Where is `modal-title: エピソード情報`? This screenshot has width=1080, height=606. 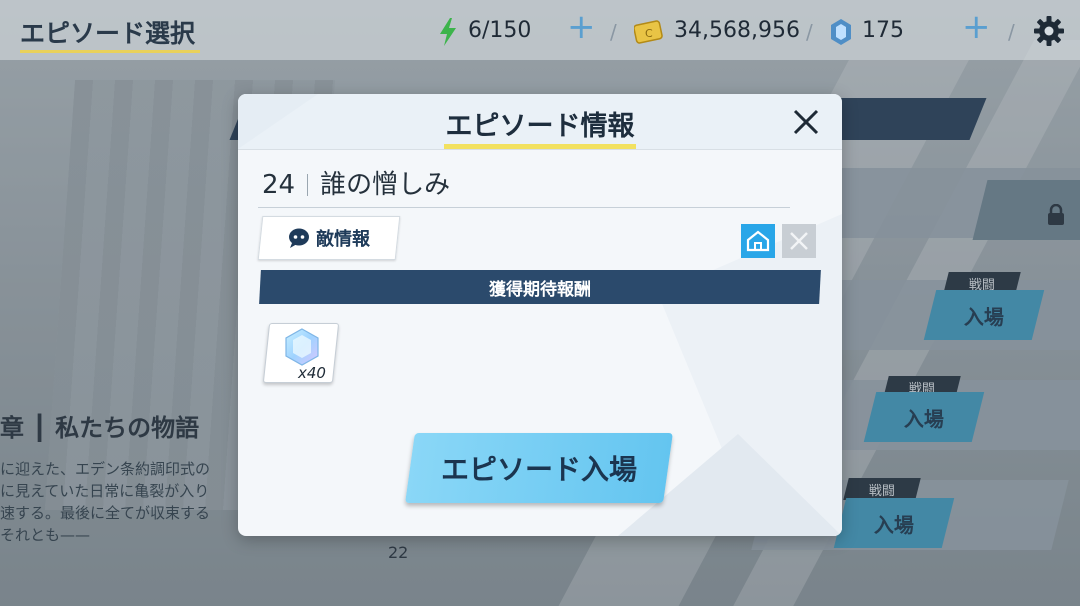 modal-title: エピソード情報 is located at coordinates (540, 126).